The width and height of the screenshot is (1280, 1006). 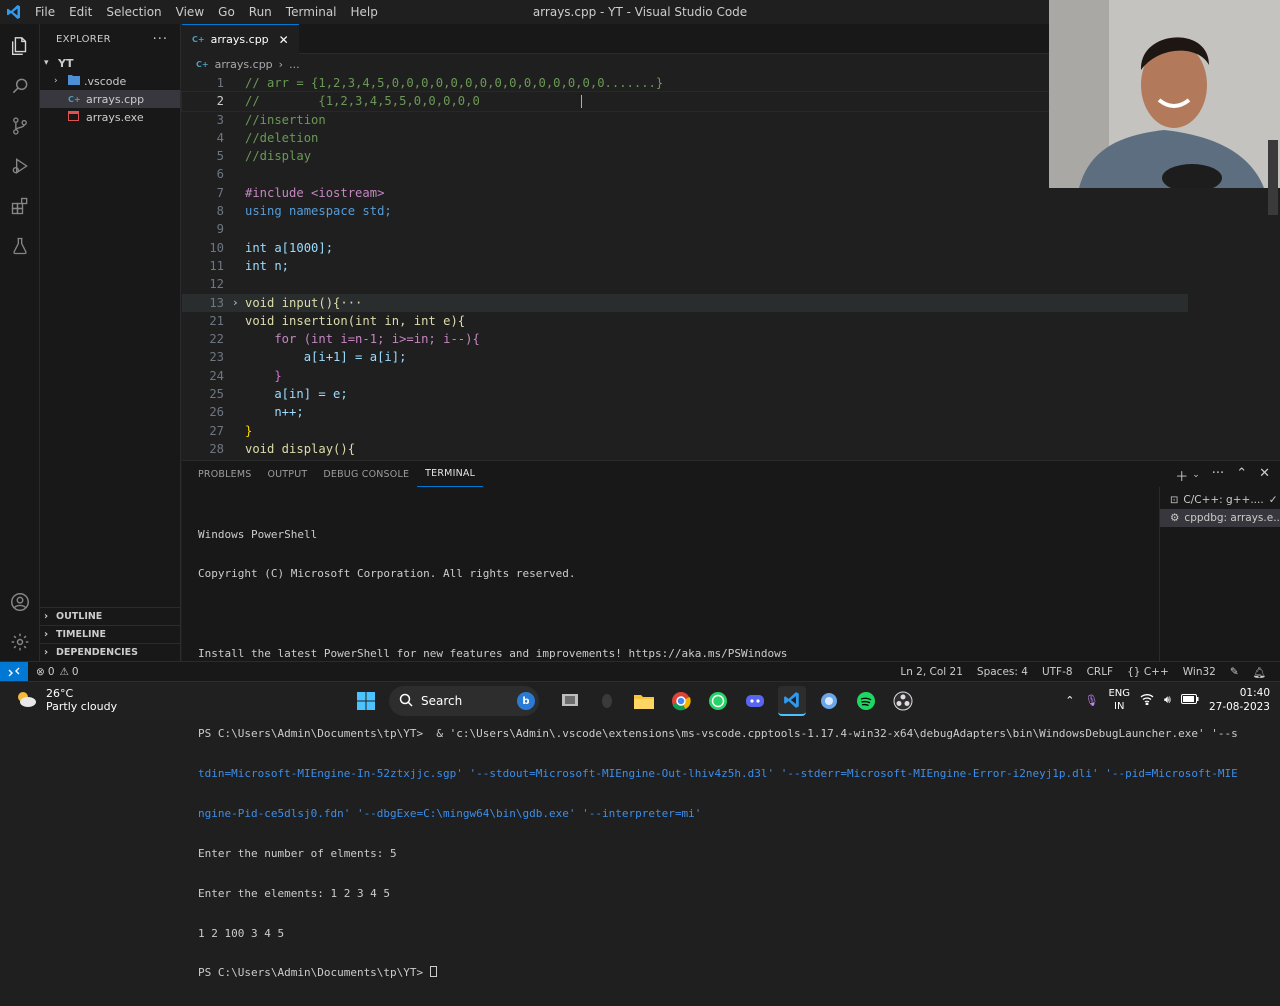 What do you see at coordinates (80, 12) in the screenshot?
I see `menu-edit: Edit` at bounding box center [80, 12].